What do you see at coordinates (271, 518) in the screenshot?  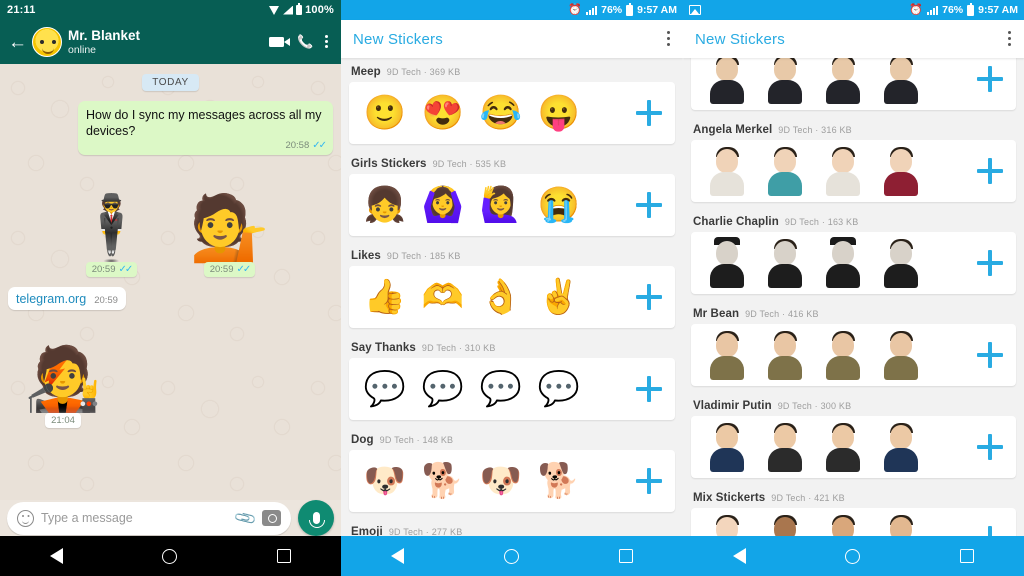 I see `camera-icon` at bounding box center [271, 518].